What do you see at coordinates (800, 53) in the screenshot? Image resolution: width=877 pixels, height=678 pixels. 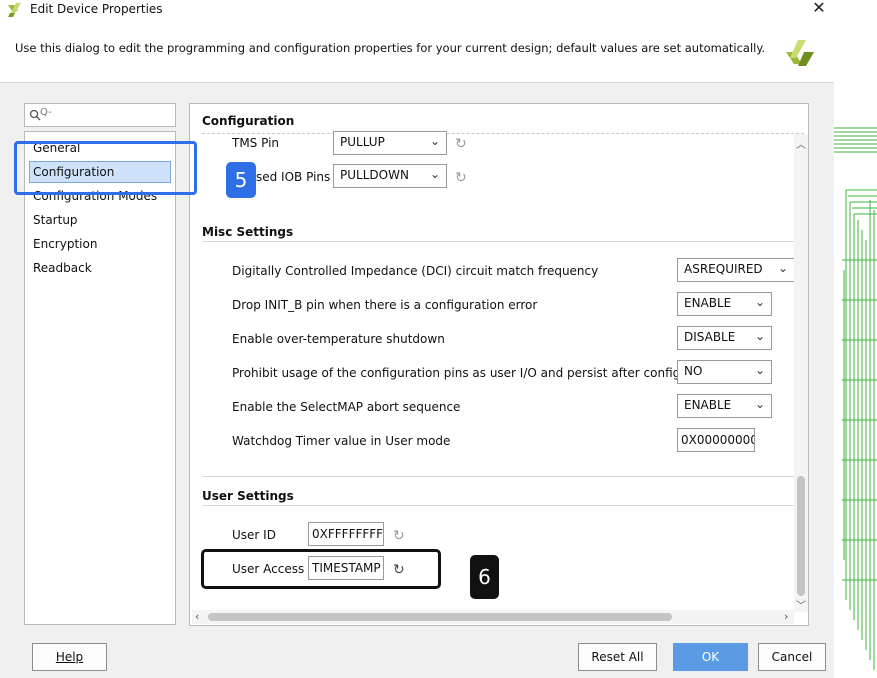 I see `brand-logo-icon` at bounding box center [800, 53].